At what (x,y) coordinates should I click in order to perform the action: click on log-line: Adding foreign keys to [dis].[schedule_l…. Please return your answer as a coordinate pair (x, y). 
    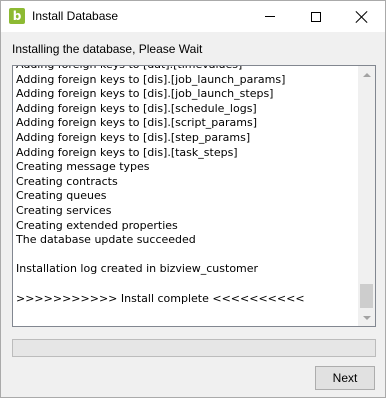
    Looking at the image, I should click on (136, 108).